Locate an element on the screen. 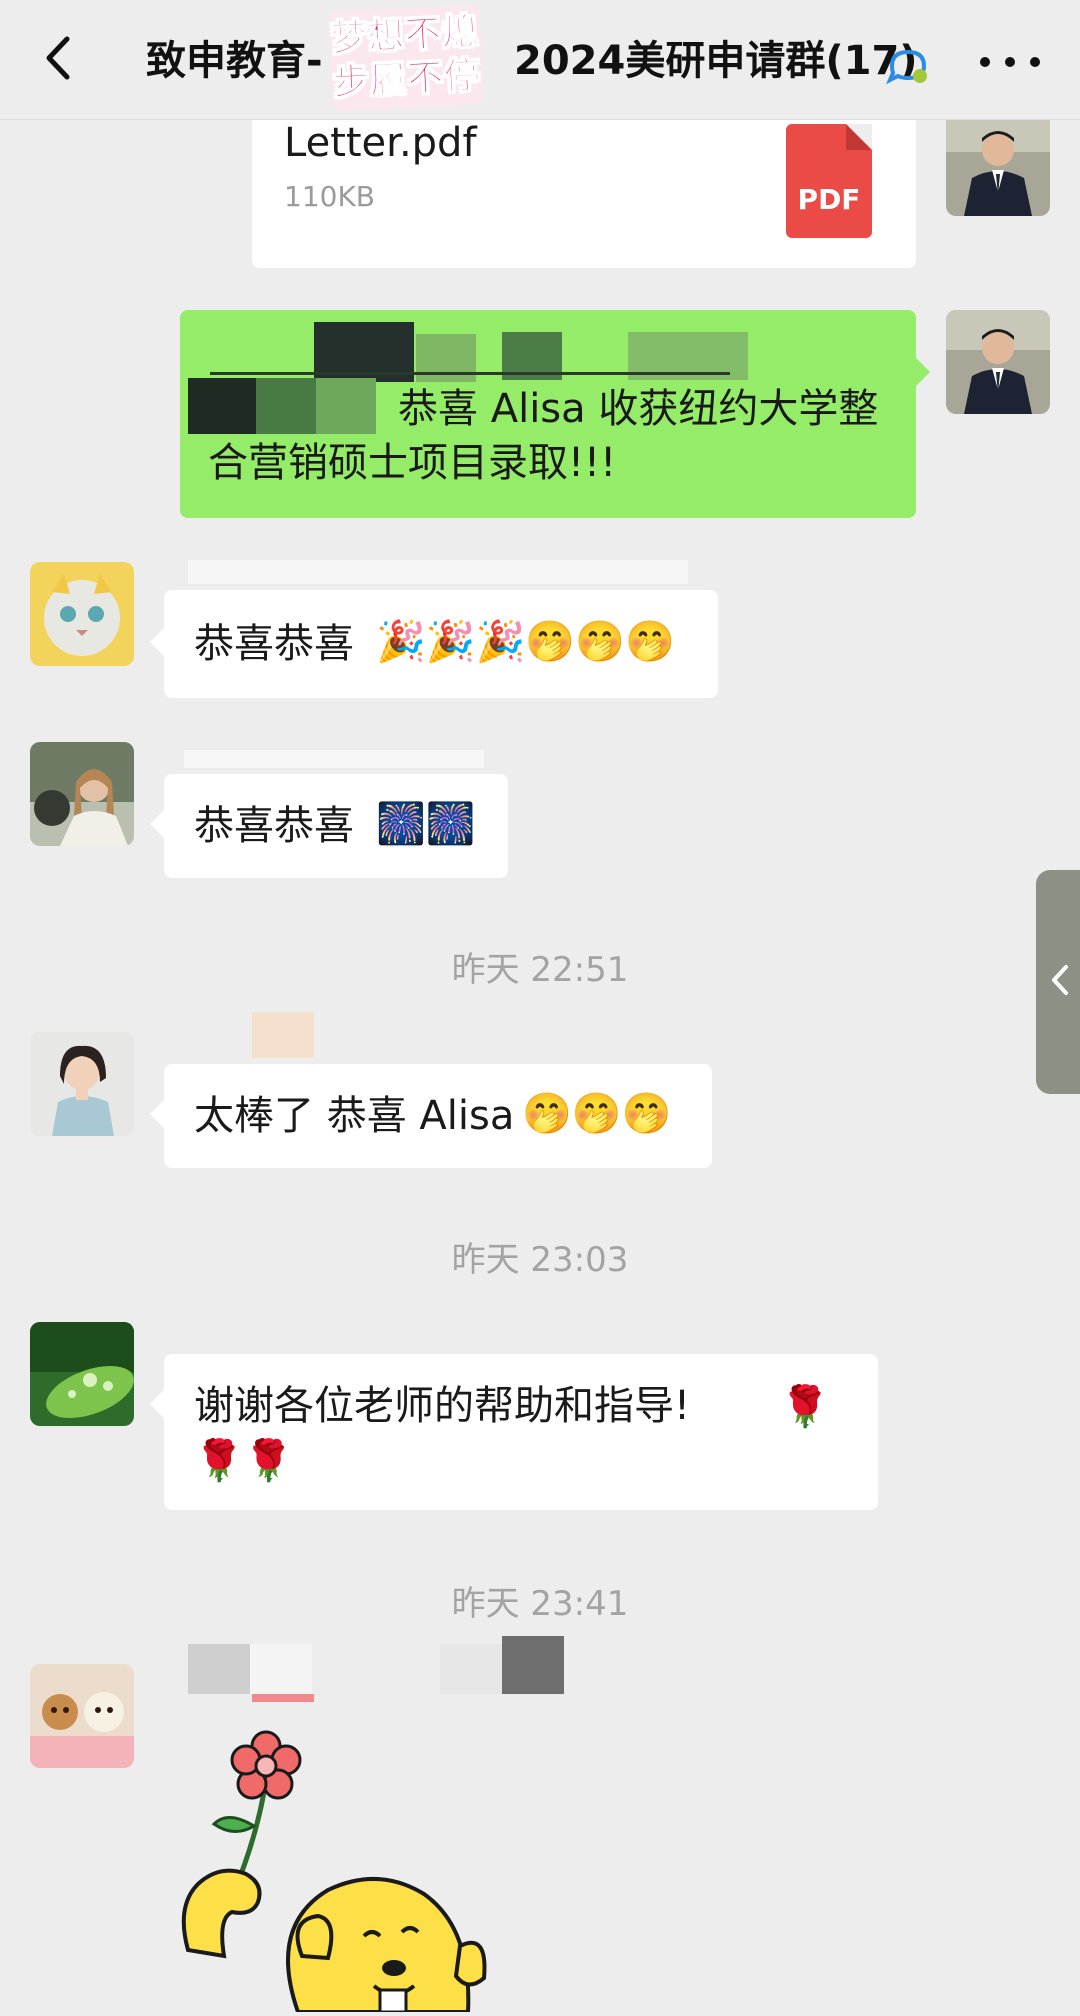 The width and height of the screenshot is (1080, 2016). group-chat-icon is located at coordinates (909, 73).